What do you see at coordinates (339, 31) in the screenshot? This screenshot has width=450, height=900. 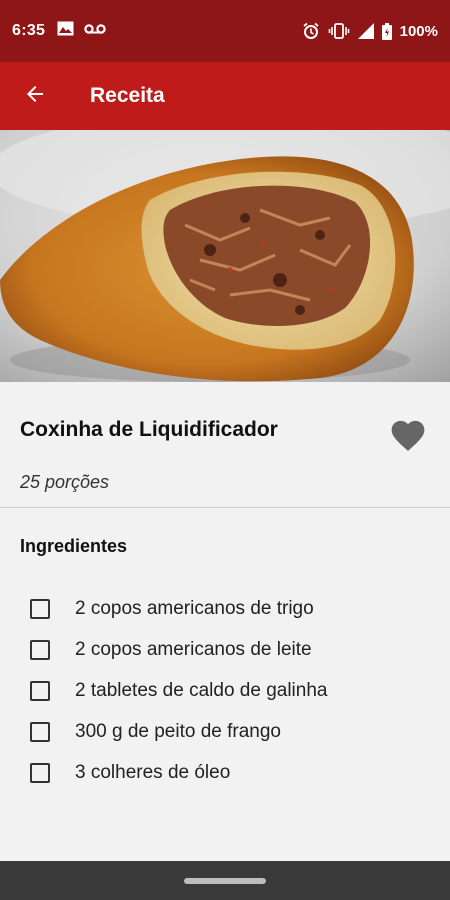 I see `vibrate-icon` at bounding box center [339, 31].